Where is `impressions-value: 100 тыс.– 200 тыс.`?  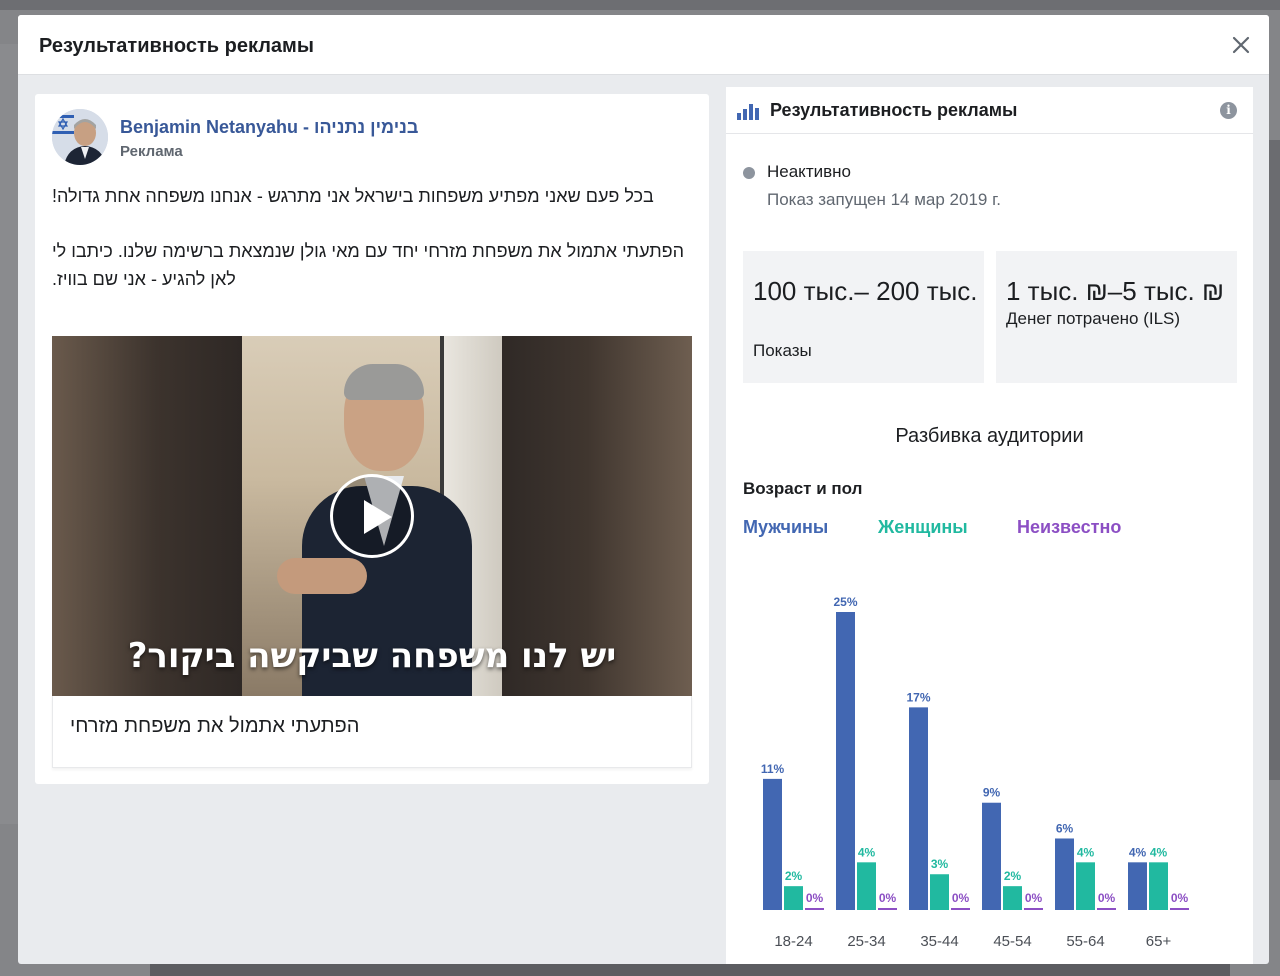 impressions-value: 100 тыс.– 200 тыс. is located at coordinates (865, 291).